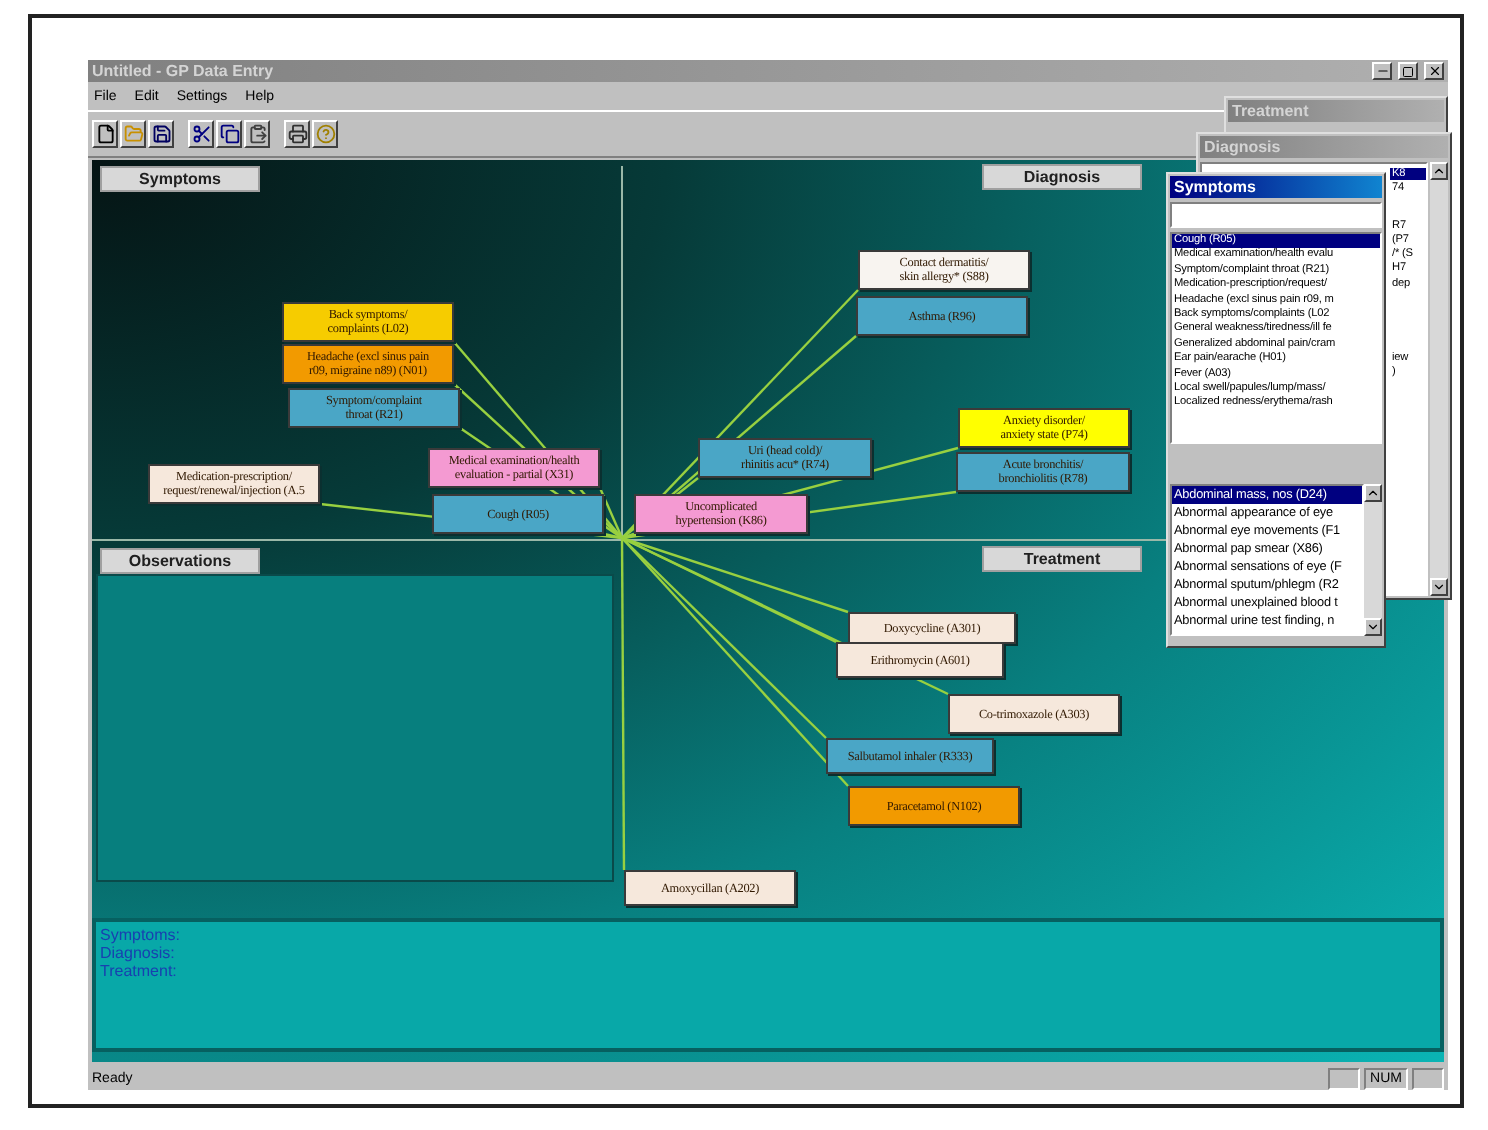 The image size is (1488, 1130). I want to click on maximize-button, so click(1408, 71).